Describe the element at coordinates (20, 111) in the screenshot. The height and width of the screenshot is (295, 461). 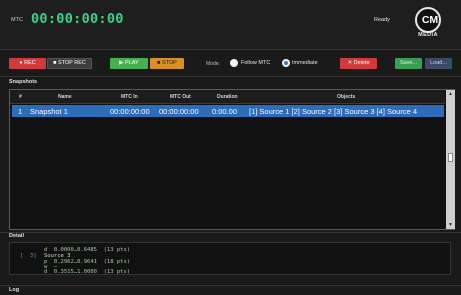
I see `row-index: 1` at that location.